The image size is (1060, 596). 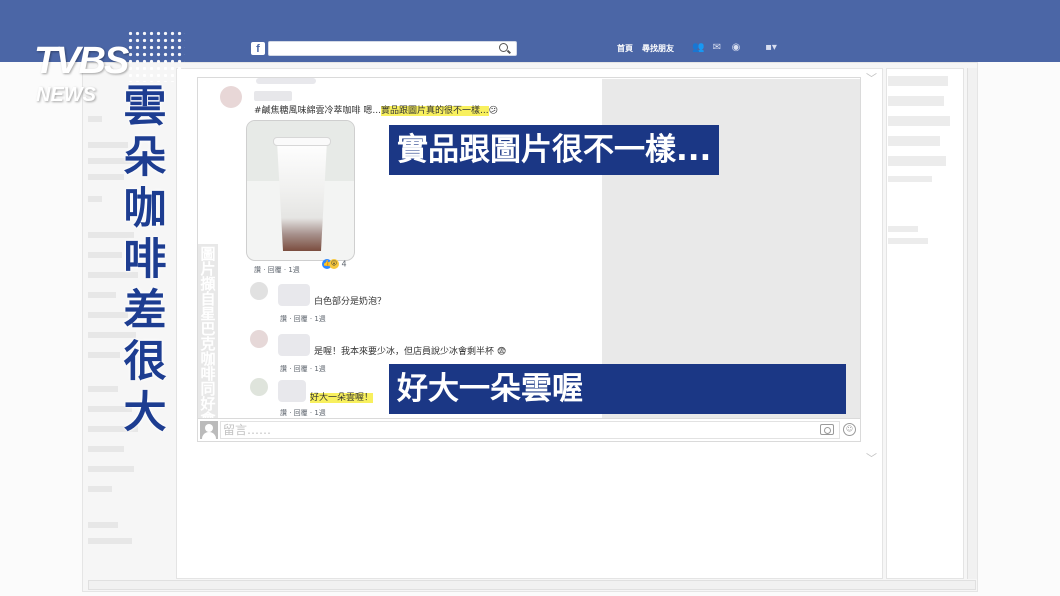 What do you see at coordinates (617, 389) in the screenshot?
I see `overlay-caption-2: 好大一朵雲喔` at bounding box center [617, 389].